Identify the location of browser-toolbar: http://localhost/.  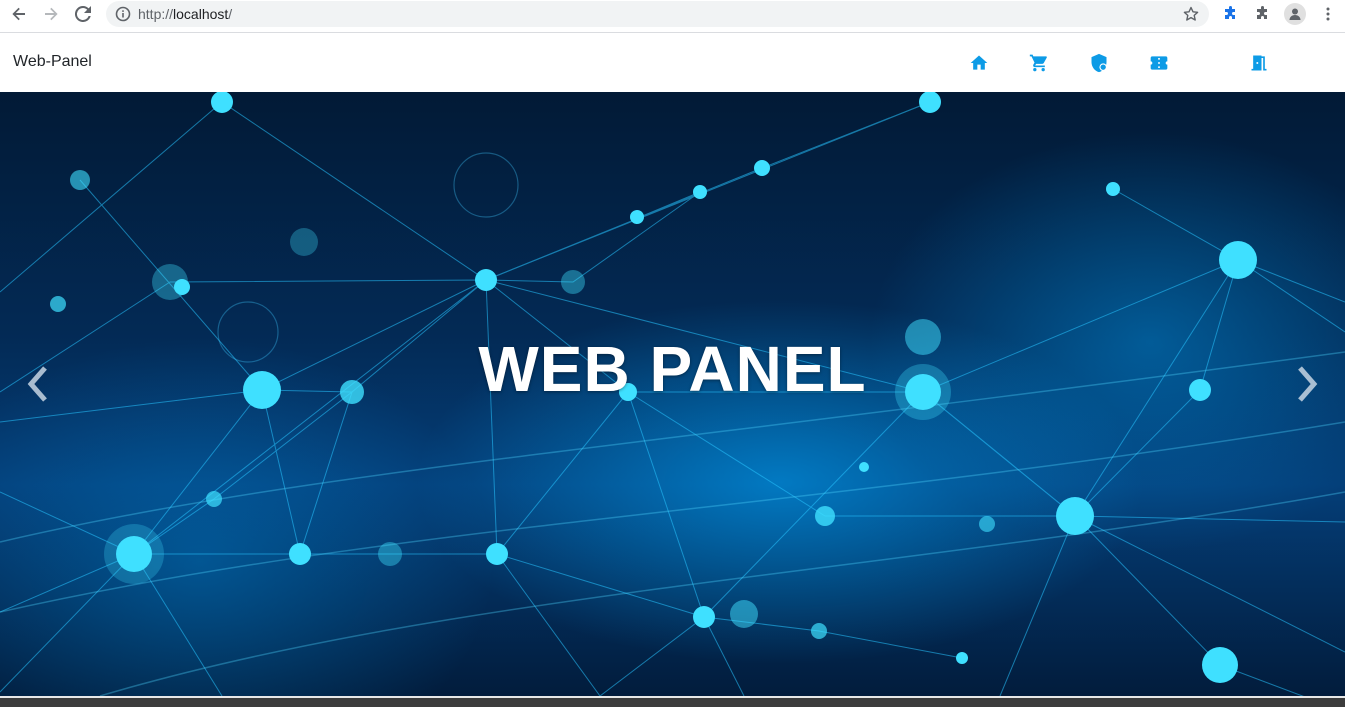
(672, 14).